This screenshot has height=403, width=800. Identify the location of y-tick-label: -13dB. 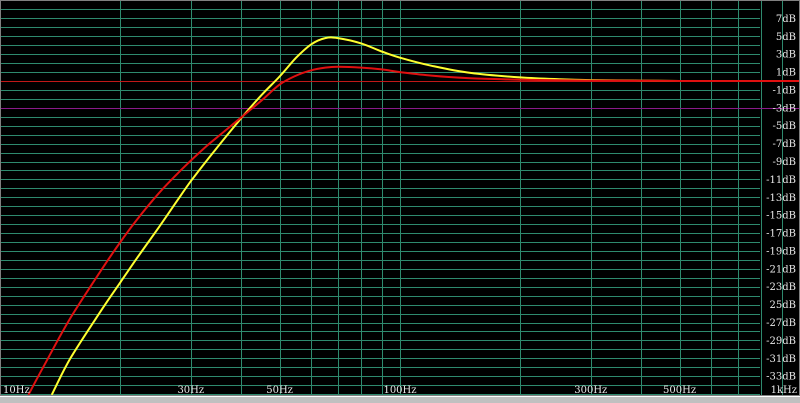
(781, 198).